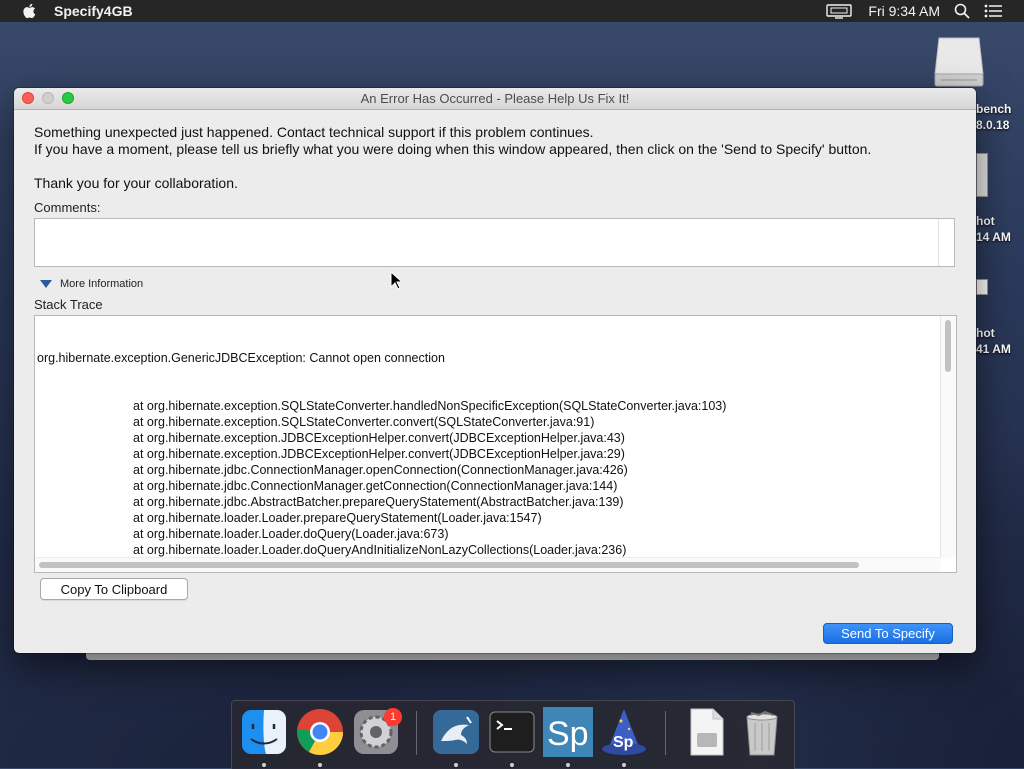  I want to click on stack-trace-vertical-scrollbar, so click(948, 437).